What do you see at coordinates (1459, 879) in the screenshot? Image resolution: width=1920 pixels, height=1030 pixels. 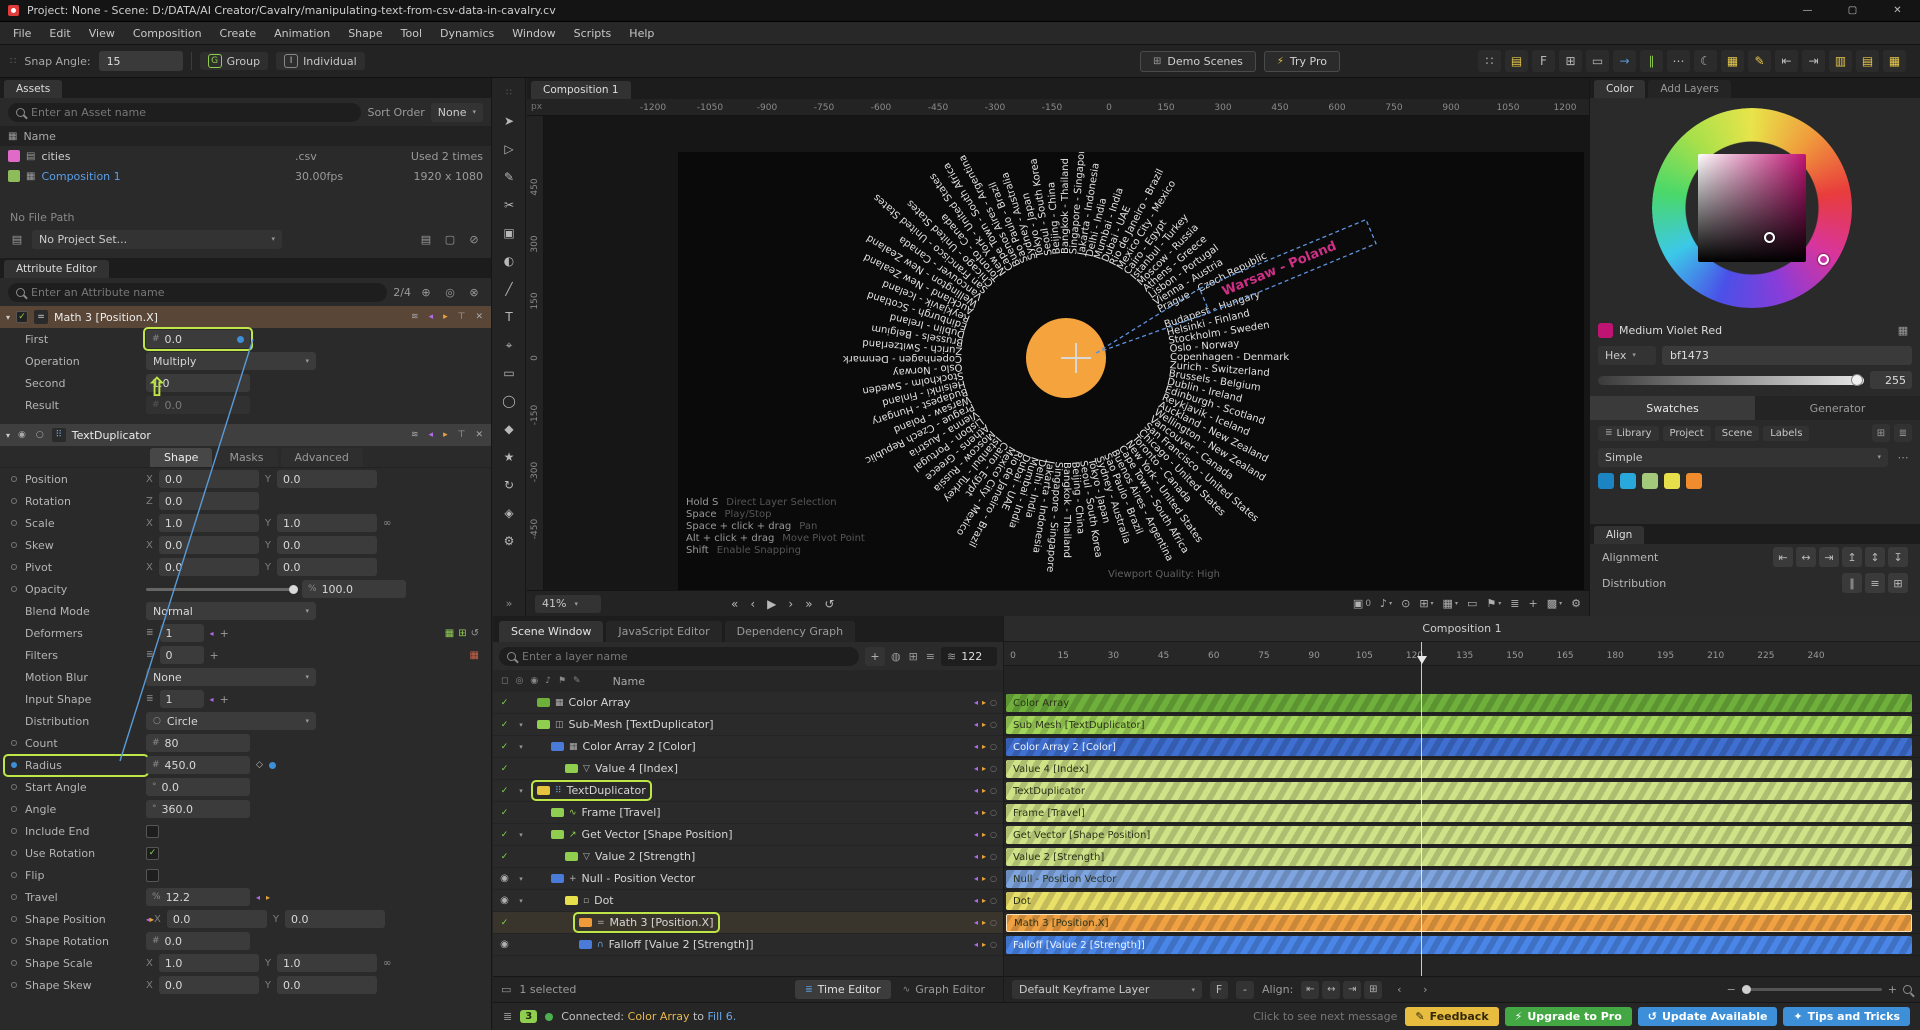 I see `timeline-bar: Null - Position Vector` at bounding box center [1459, 879].